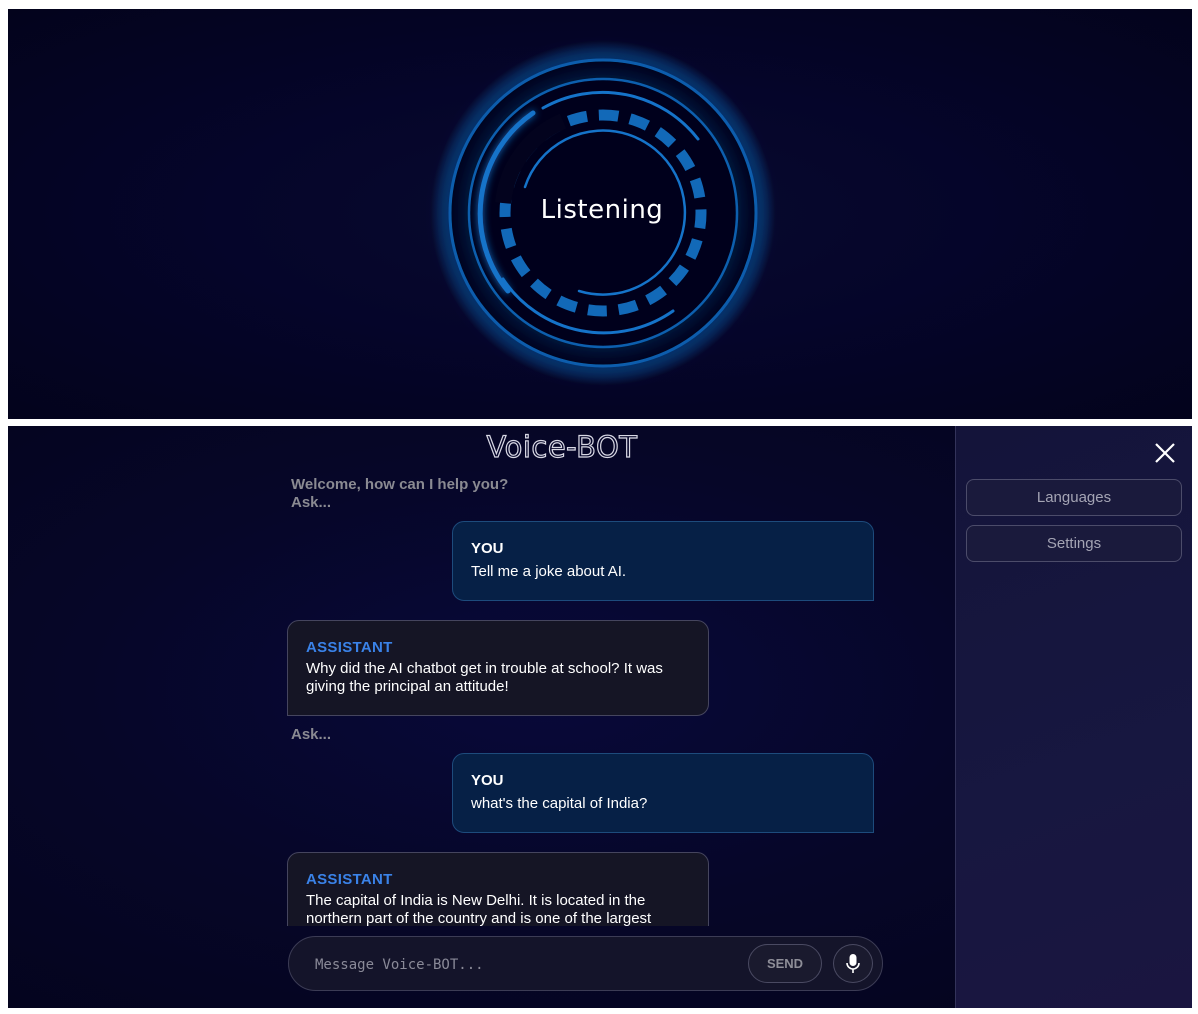  What do you see at coordinates (1073, 717) in the screenshot?
I see `sidebar: Languages Settings` at bounding box center [1073, 717].